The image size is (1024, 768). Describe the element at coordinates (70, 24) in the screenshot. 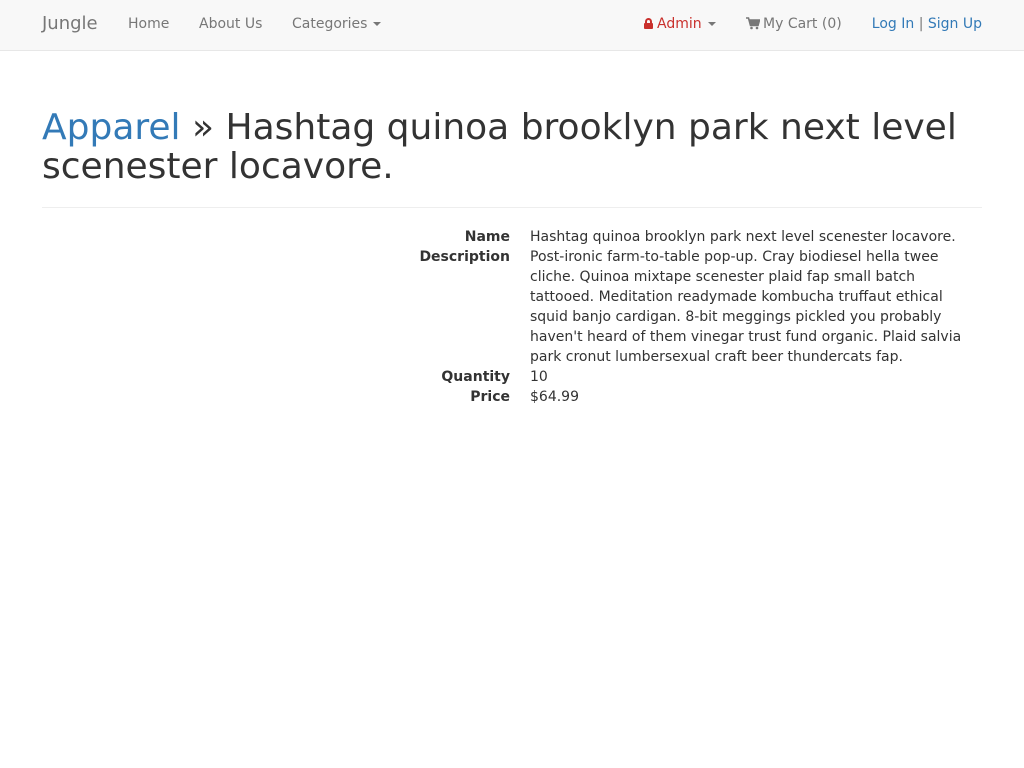

I see `brand-link: Jungle` at that location.